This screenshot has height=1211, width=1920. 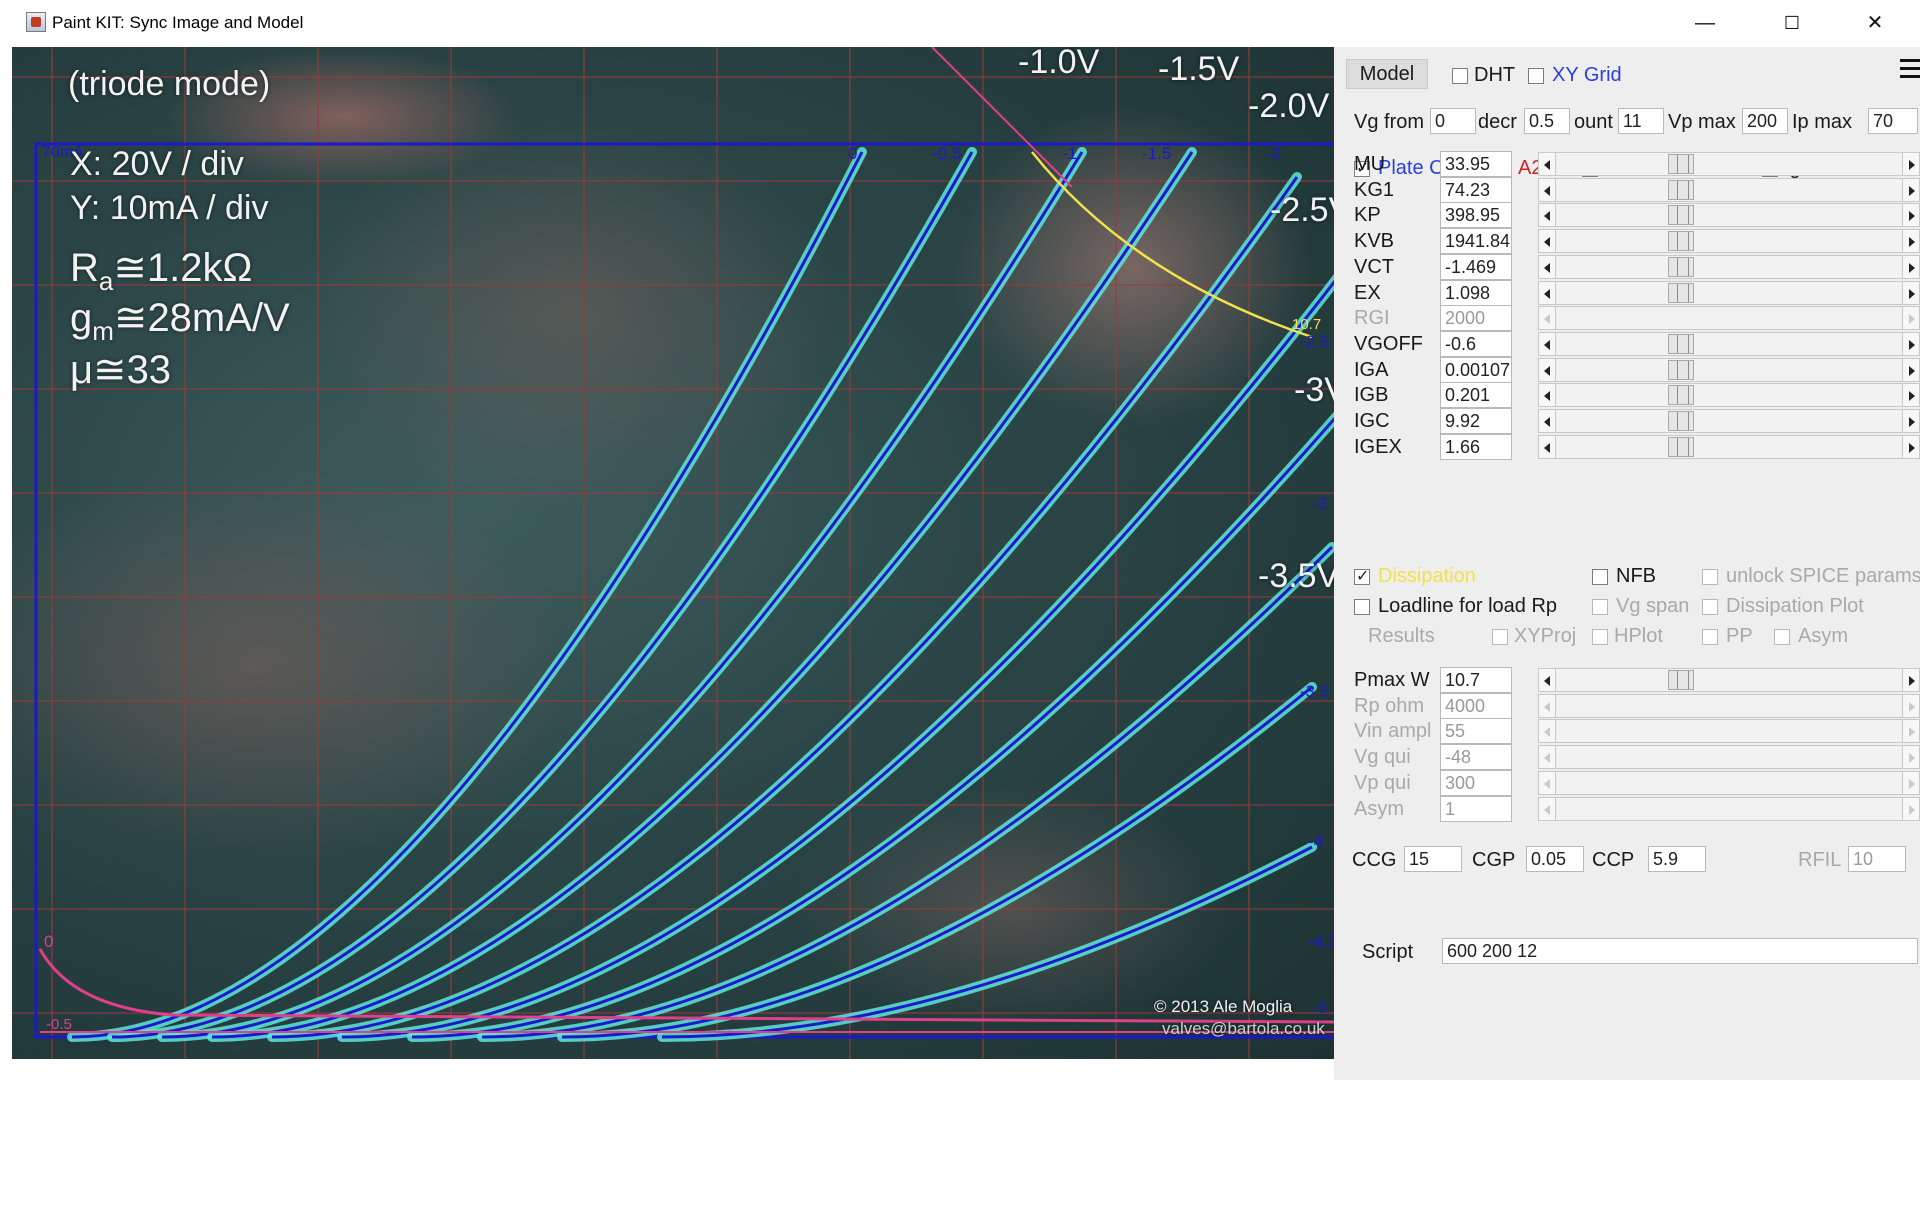 I want to click on param-slider-kvb, so click(x=1729, y=241).